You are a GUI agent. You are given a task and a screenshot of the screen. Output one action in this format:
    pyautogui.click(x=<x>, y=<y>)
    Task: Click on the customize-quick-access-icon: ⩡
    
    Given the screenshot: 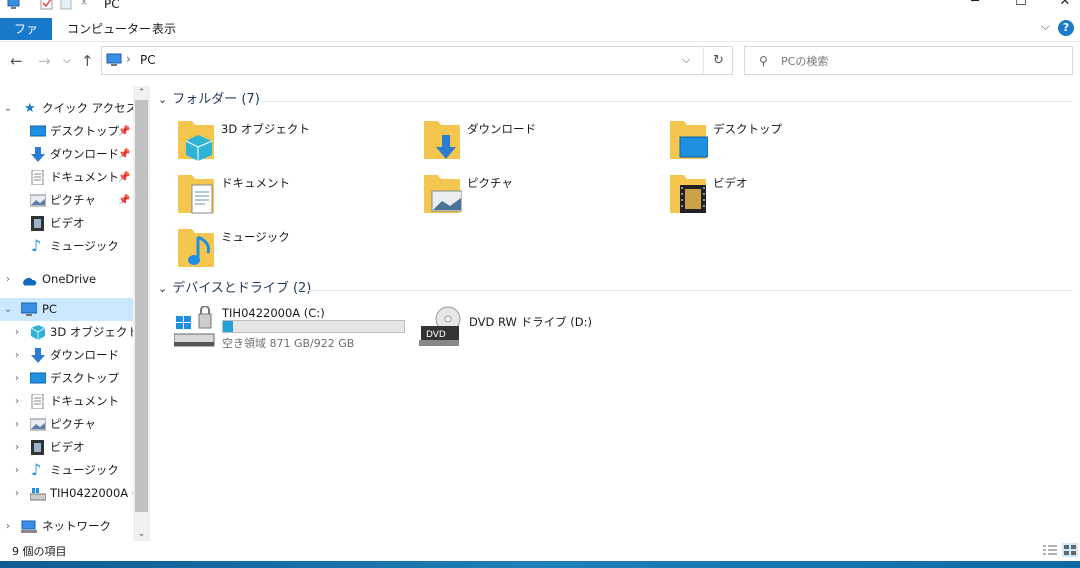 What is the action you would take?
    pyautogui.click(x=84, y=5)
    